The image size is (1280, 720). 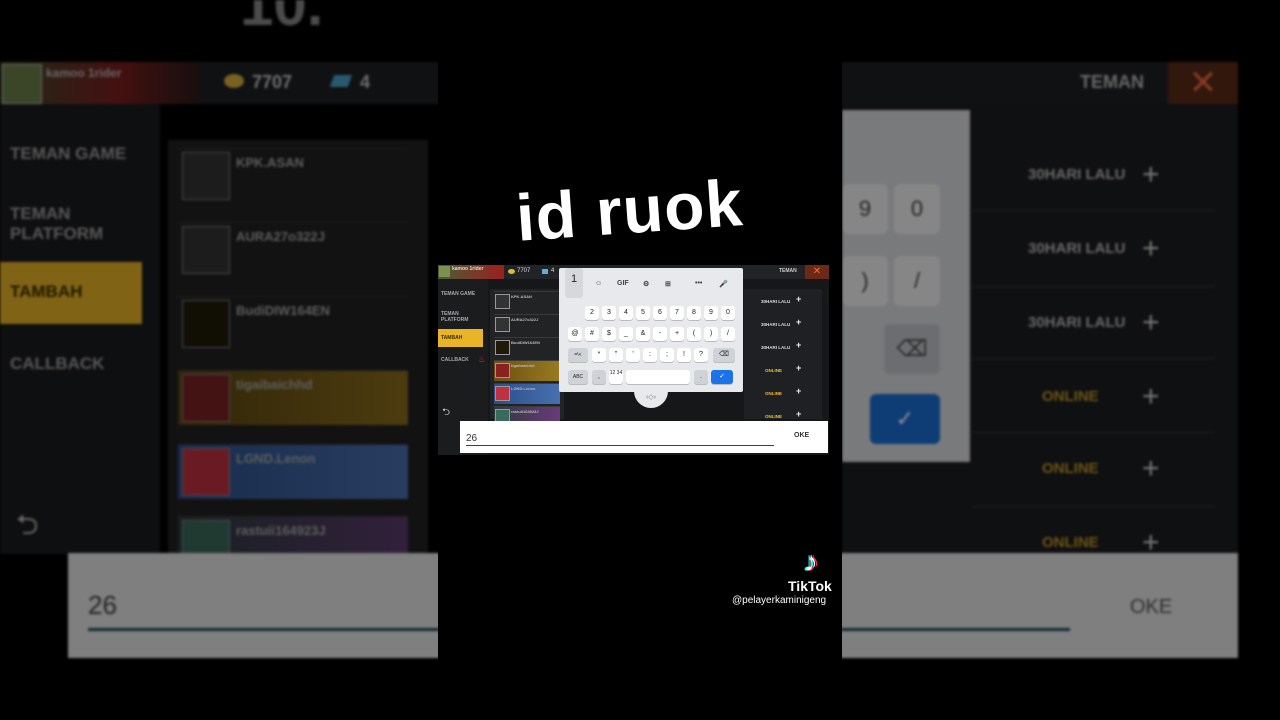 What do you see at coordinates (598, 283) in the screenshot?
I see `emoji-icon: ☺` at bounding box center [598, 283].